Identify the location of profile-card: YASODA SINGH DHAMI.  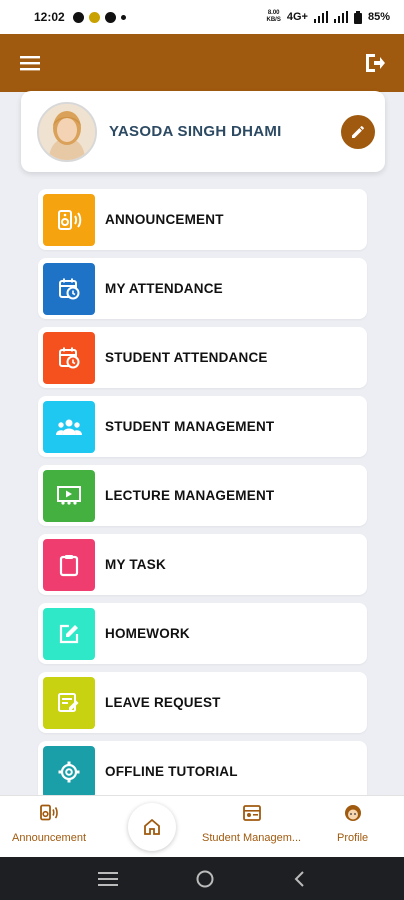
(203, 131).